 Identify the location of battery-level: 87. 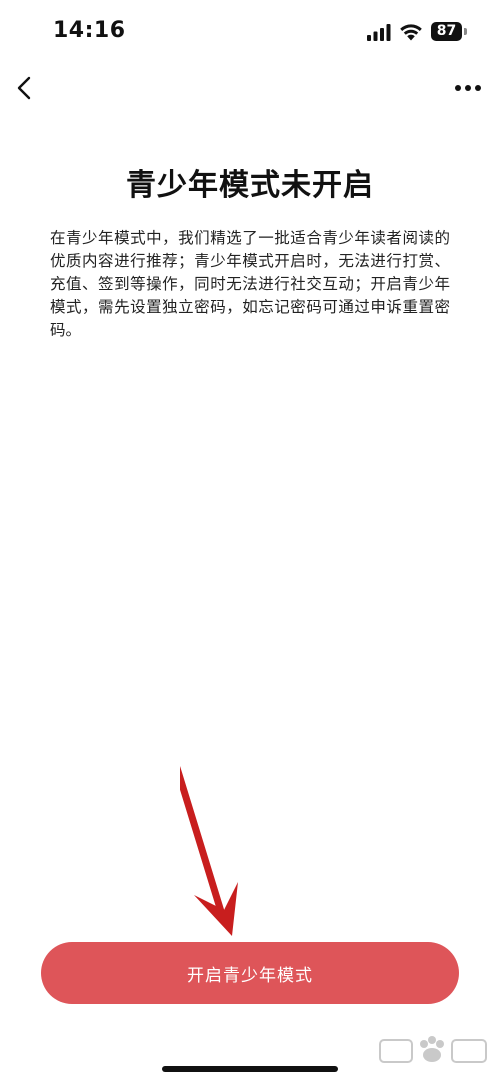
(446, 31).